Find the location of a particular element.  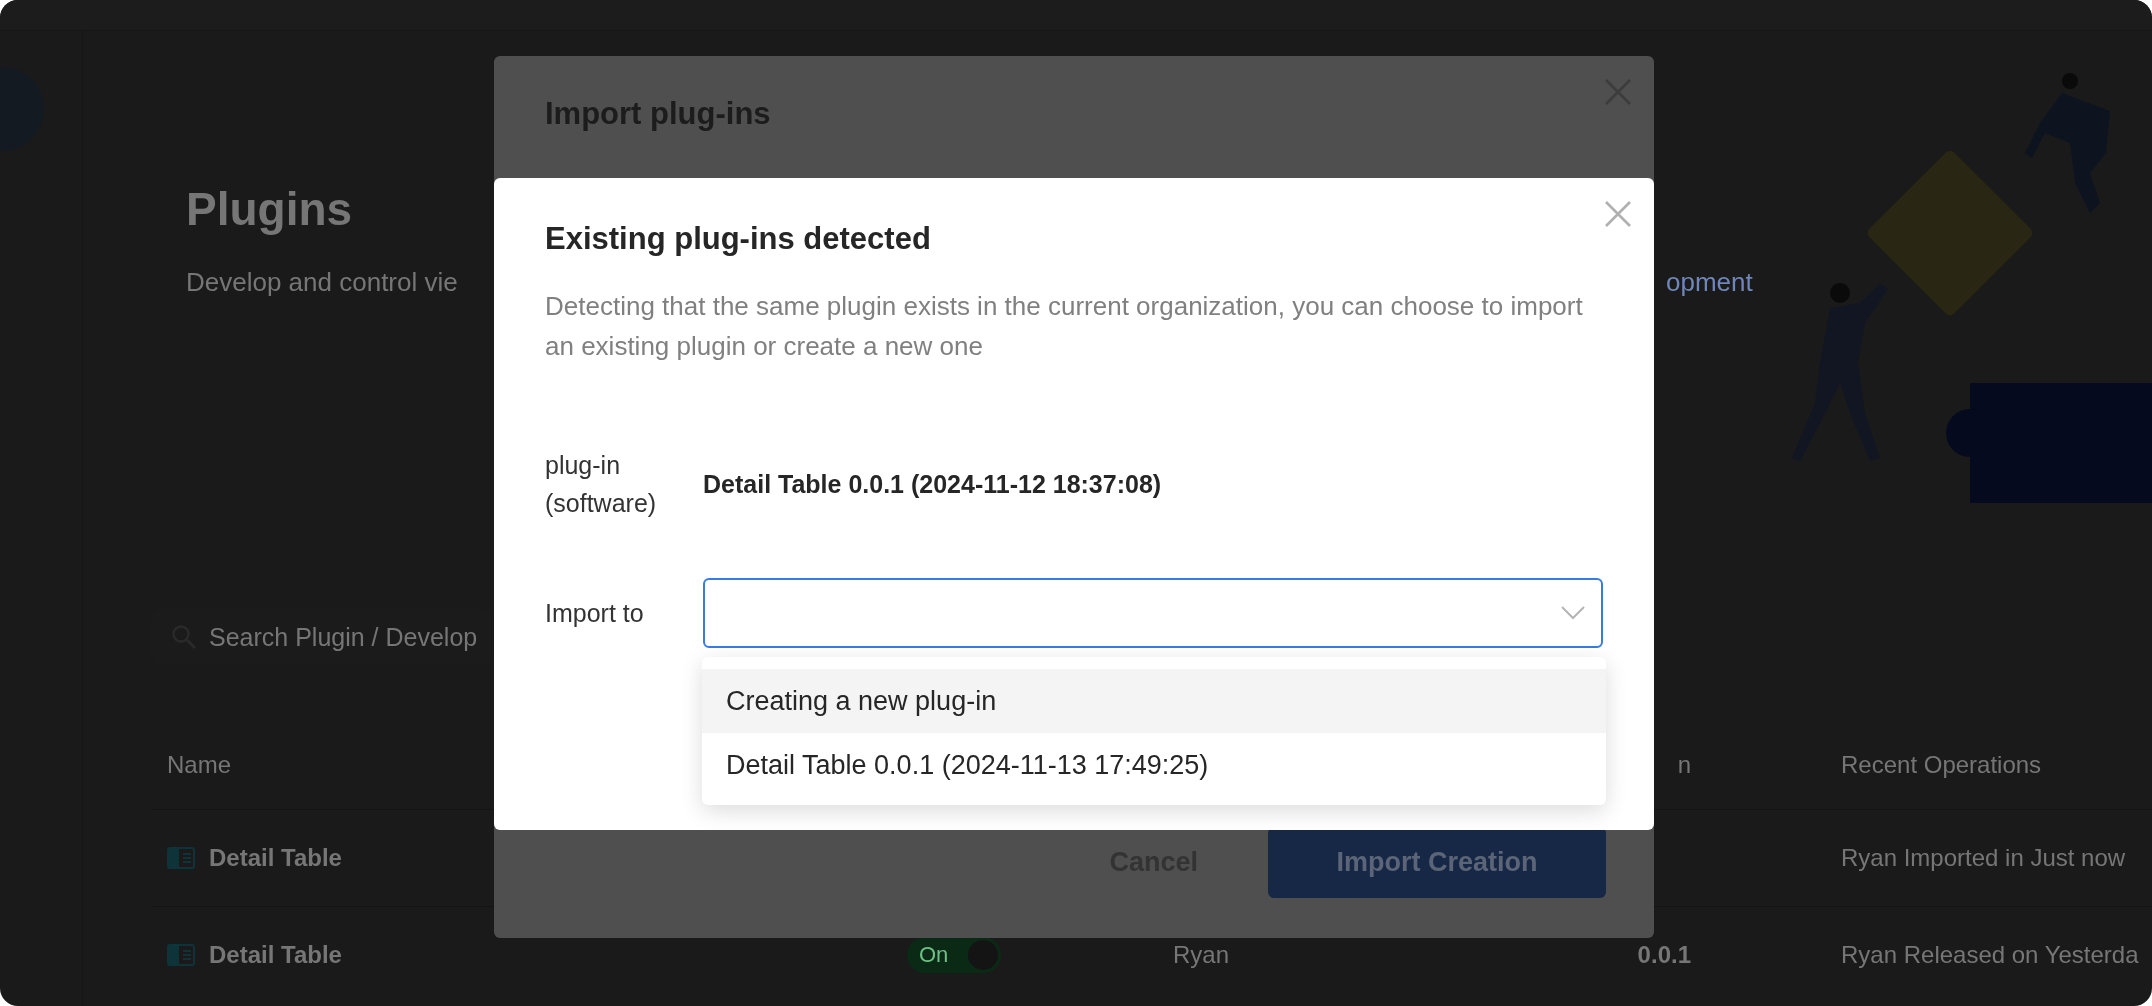

subtitle-link: opment is located at coordinates (1709, 282).